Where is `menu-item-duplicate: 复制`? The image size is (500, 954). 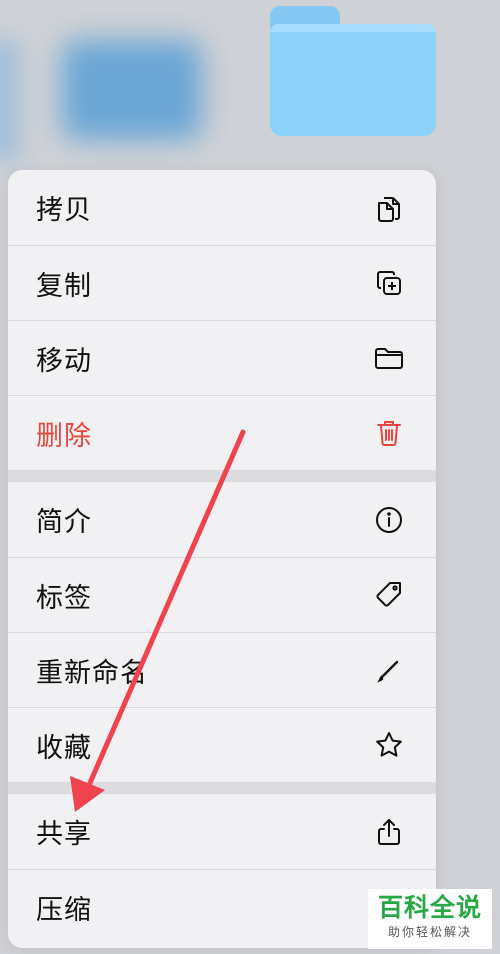
menu-item-duplicate: 复制 is located at coordinates (222, 282).